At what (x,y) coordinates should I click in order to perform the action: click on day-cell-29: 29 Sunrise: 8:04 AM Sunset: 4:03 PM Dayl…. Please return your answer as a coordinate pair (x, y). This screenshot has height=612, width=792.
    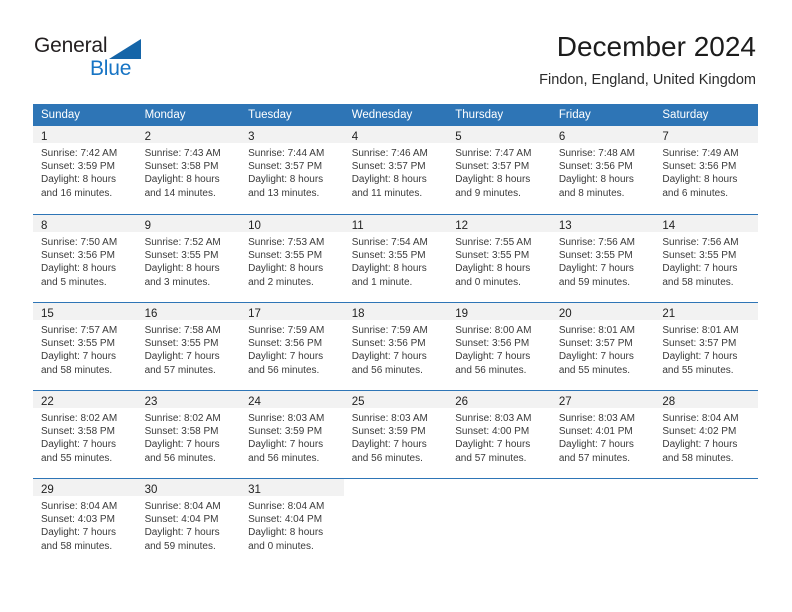
    Looking at the image, I should click on (85, 522).